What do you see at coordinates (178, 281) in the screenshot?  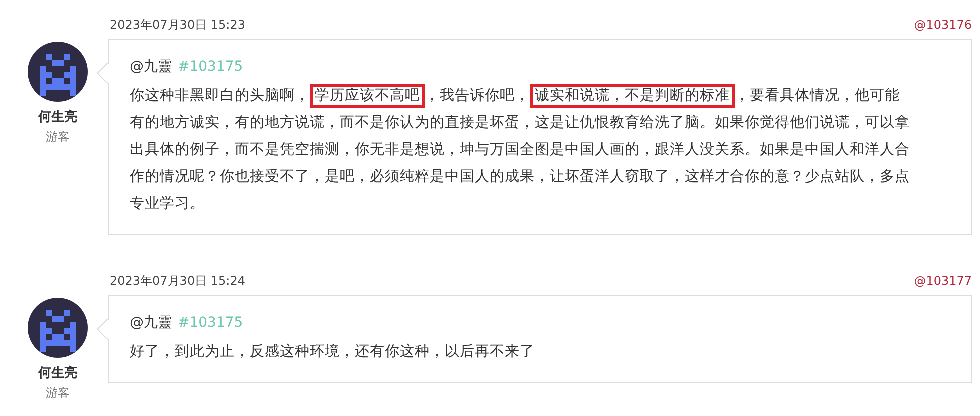 I see `post-date: 2023年07月30日 15:24` at bounding box center [178, 281].